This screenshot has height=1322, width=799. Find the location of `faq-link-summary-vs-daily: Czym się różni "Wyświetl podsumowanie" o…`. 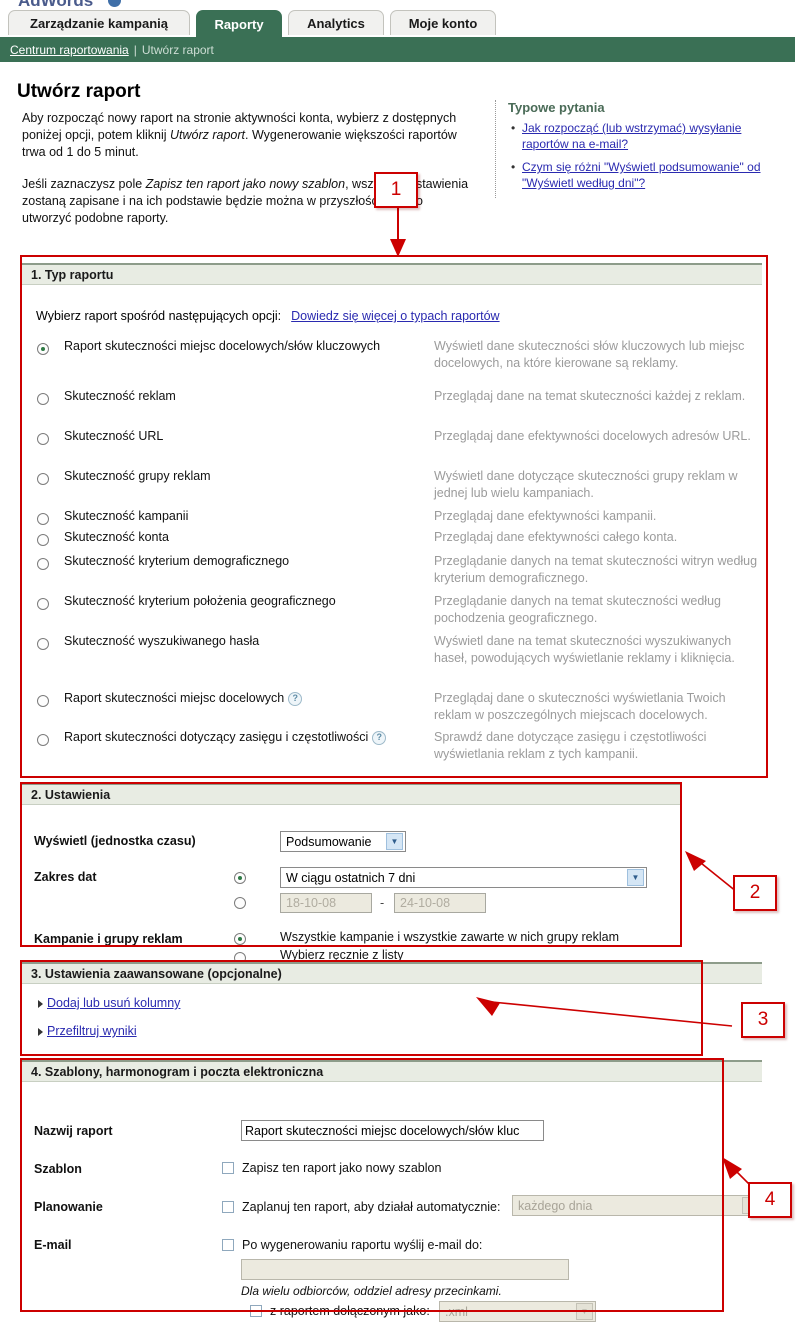

faq-link-summary-vs-daily: Czym się różni "Wyświetl podsumowanie" o… is located at coordinates (641, 175).